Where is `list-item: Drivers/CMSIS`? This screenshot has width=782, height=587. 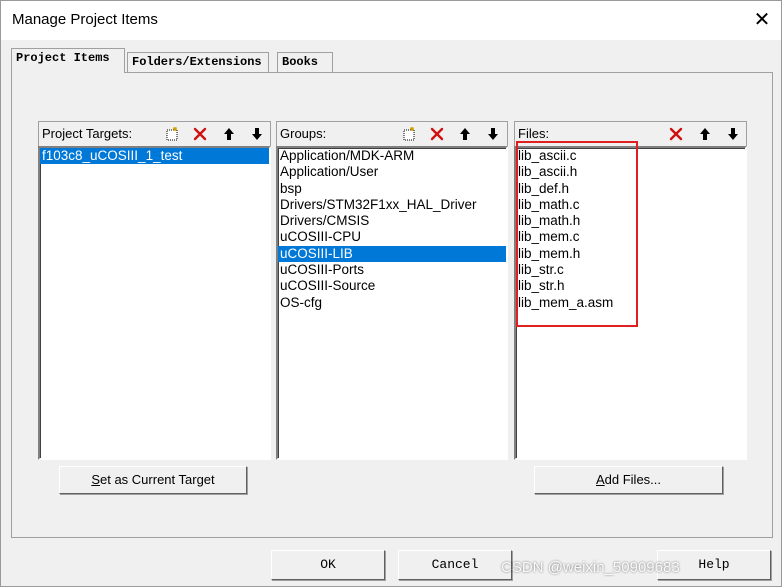 list-item: Drivers/CMSIS is located at coordinates (392, 221).